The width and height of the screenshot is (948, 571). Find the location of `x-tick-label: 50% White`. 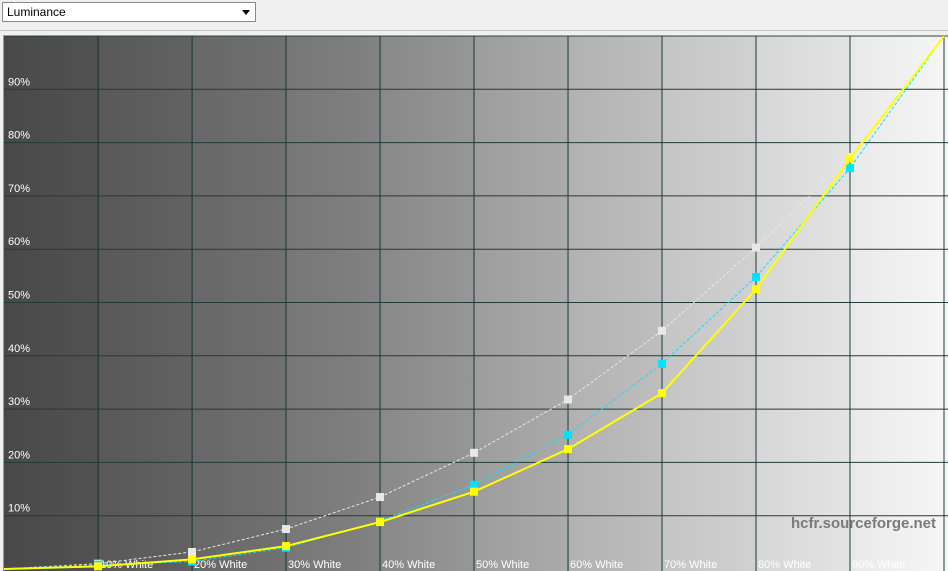

x-tick-label: 50% White is located at coordinates (502, 565).